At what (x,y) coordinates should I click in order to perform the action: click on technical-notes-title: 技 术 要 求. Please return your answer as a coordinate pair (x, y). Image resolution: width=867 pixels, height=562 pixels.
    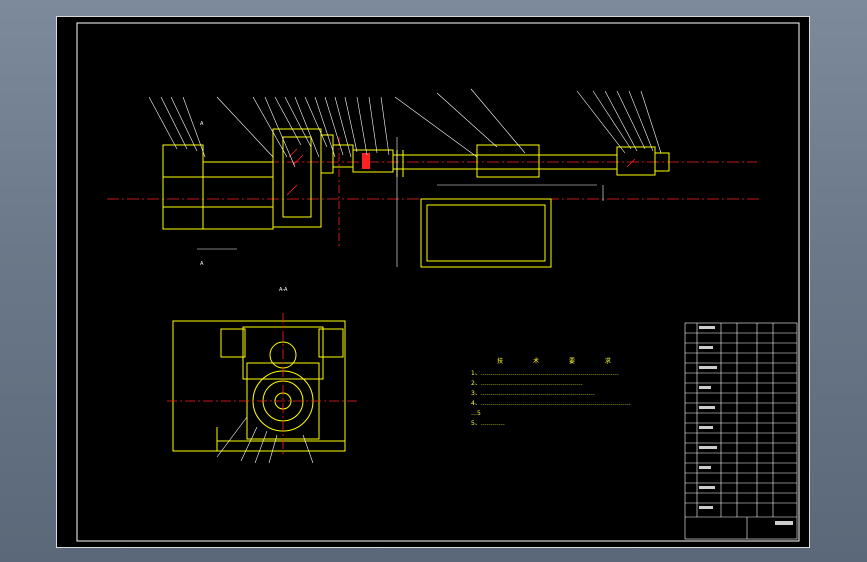
    Looking at the image, I should click on (561, 361).